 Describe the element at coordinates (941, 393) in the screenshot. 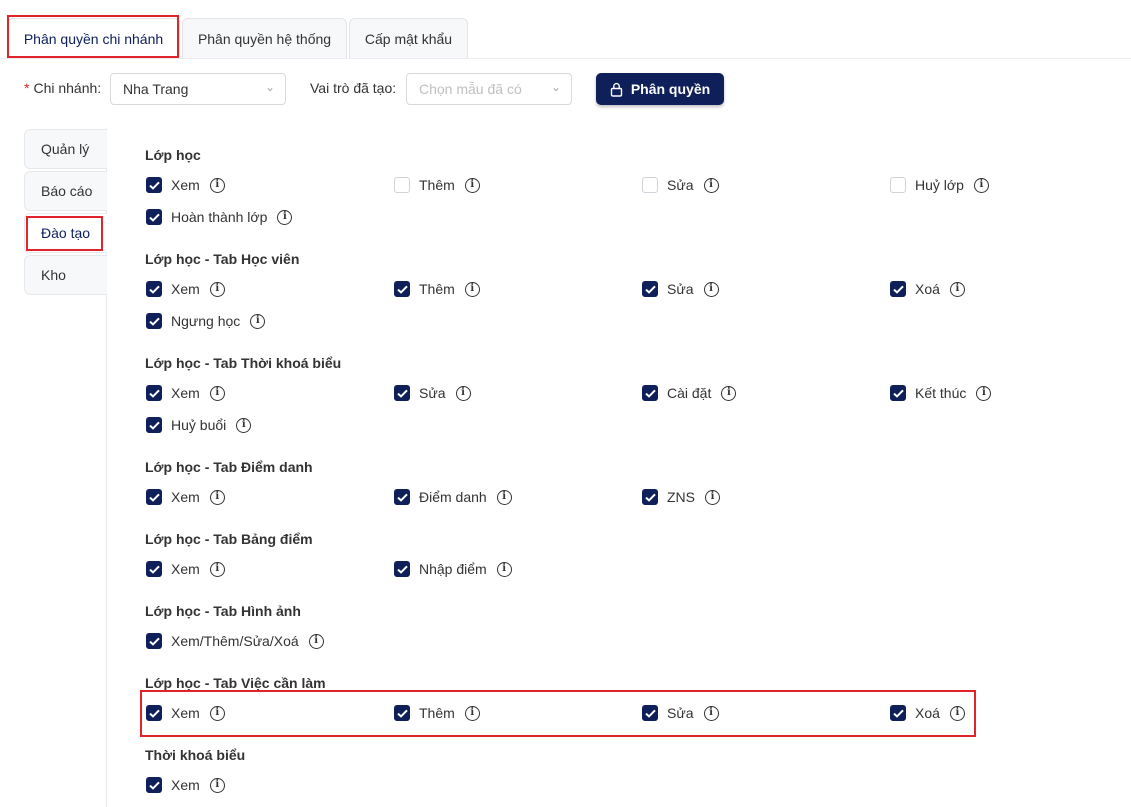

I see `permission-ket-thuc-checkbox: Kết thúc i` at that location.